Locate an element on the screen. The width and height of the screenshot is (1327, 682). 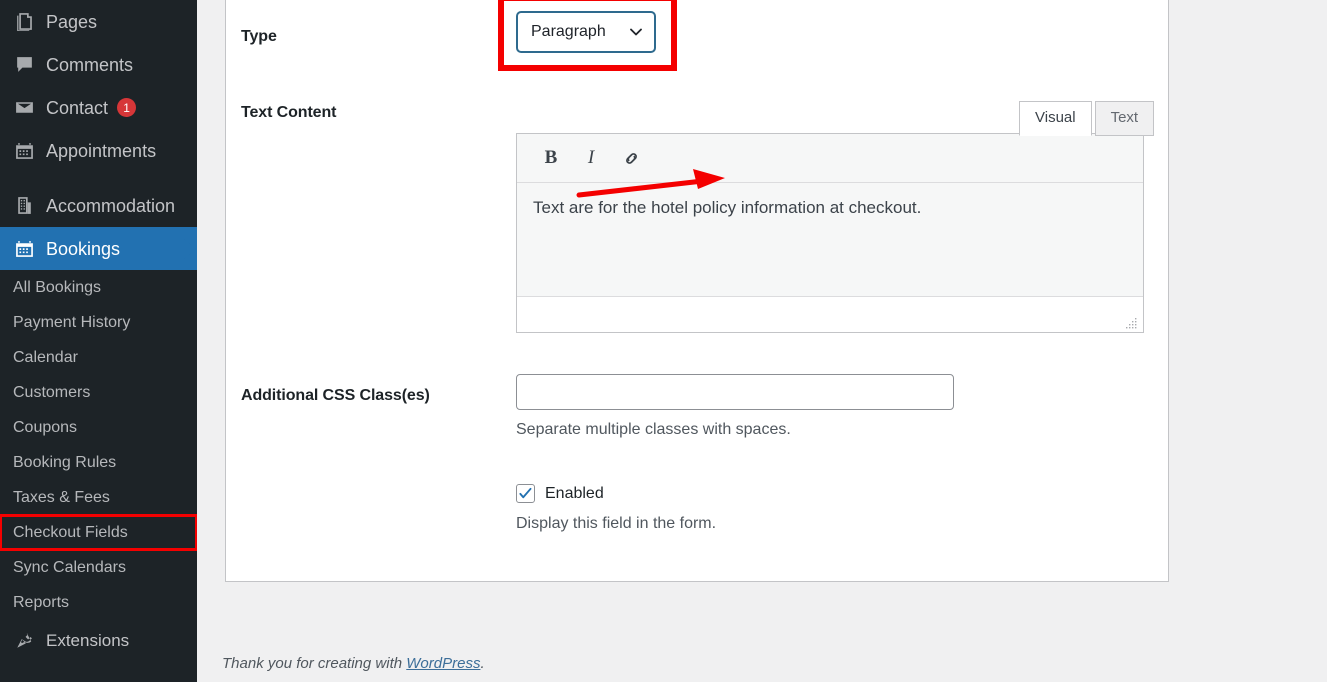
sidebar-item-taxes-fees: Taxes & Fees is located at coordinates (98, 497).